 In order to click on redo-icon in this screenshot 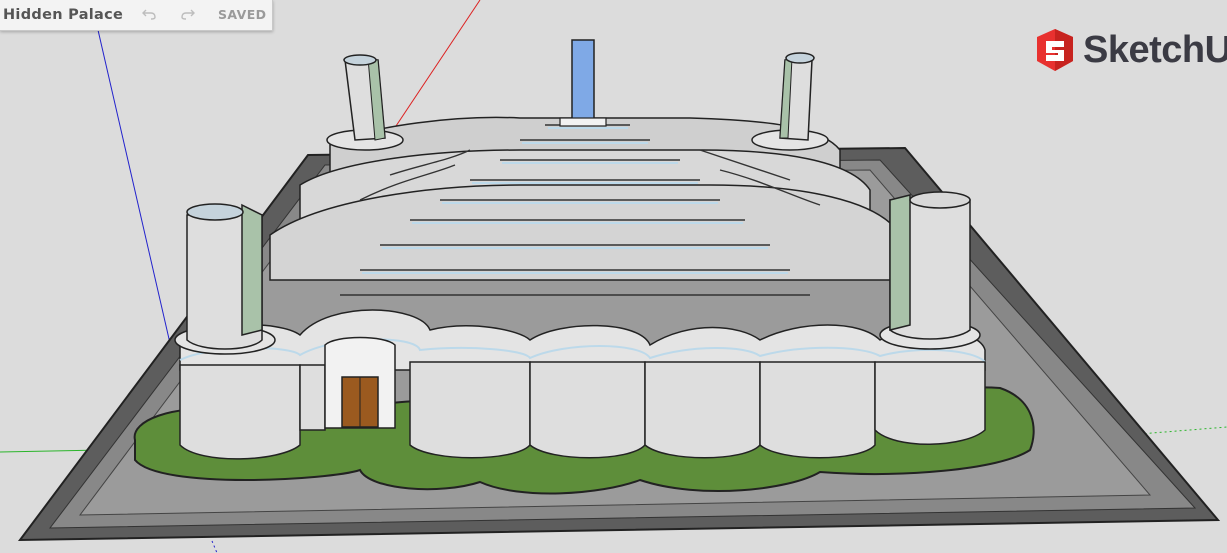, I will do `click(188, 14)`.